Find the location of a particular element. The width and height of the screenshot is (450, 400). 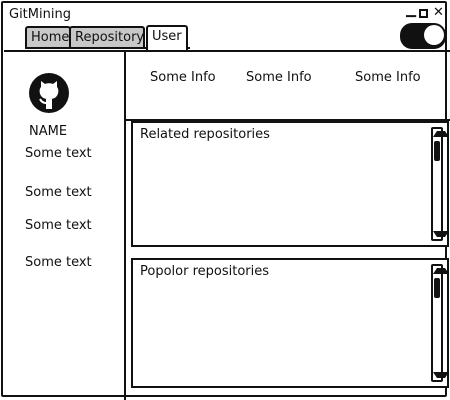

user-name: NAME is located at coordinates (48, 131).